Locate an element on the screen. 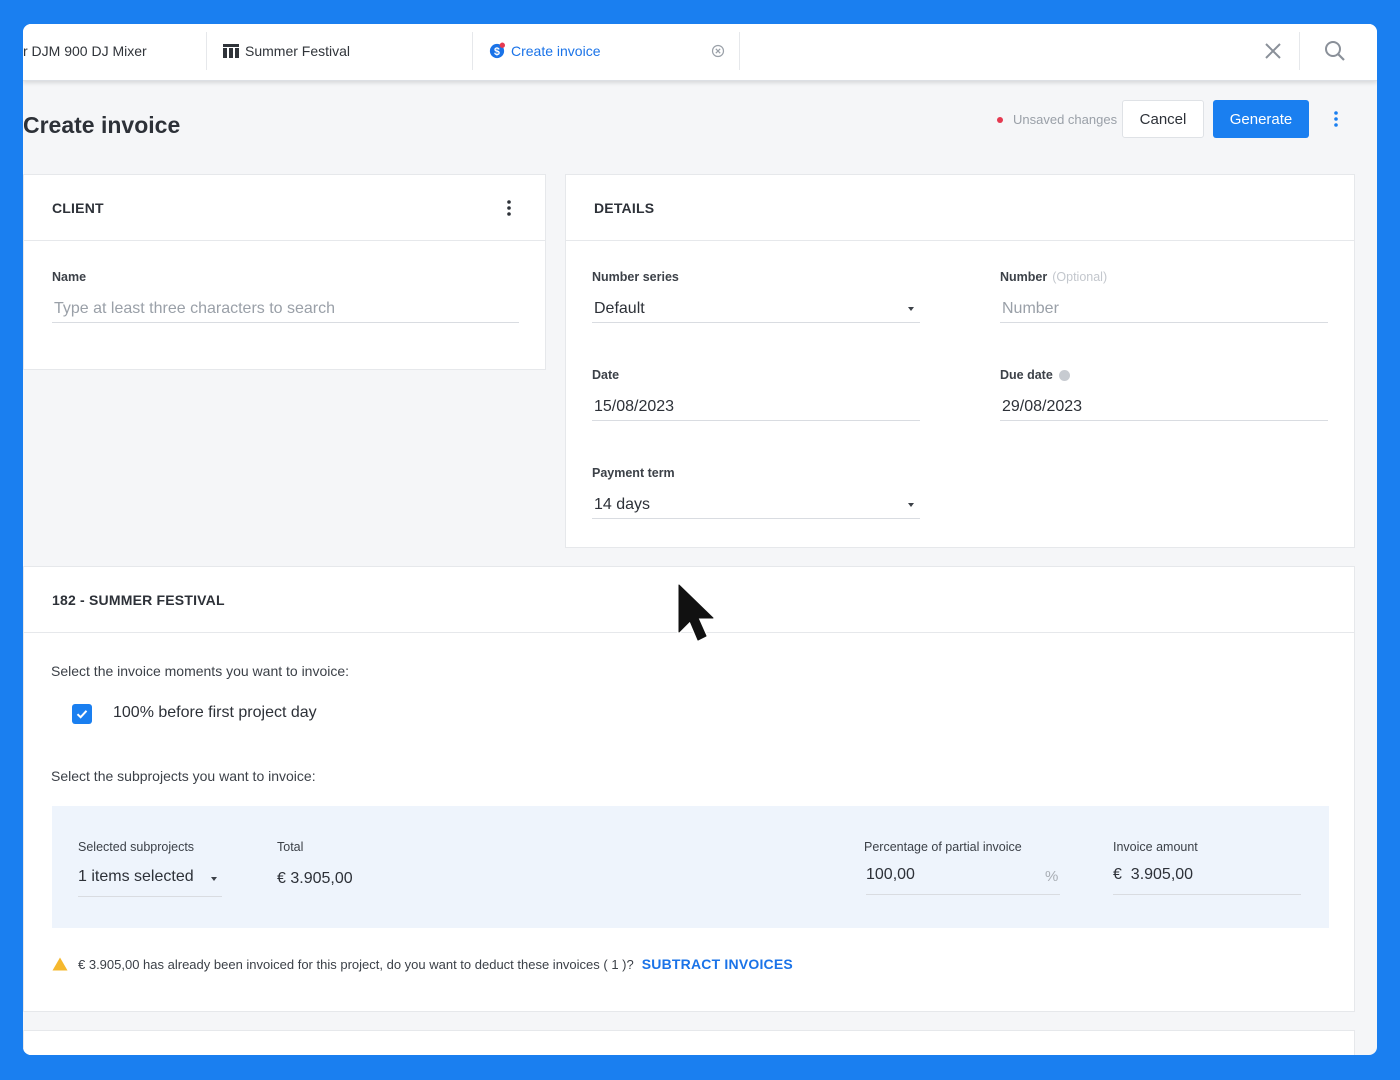 The width and height of the screenshot is (1400, 1080). divider is located at coordinates (1299, 51).